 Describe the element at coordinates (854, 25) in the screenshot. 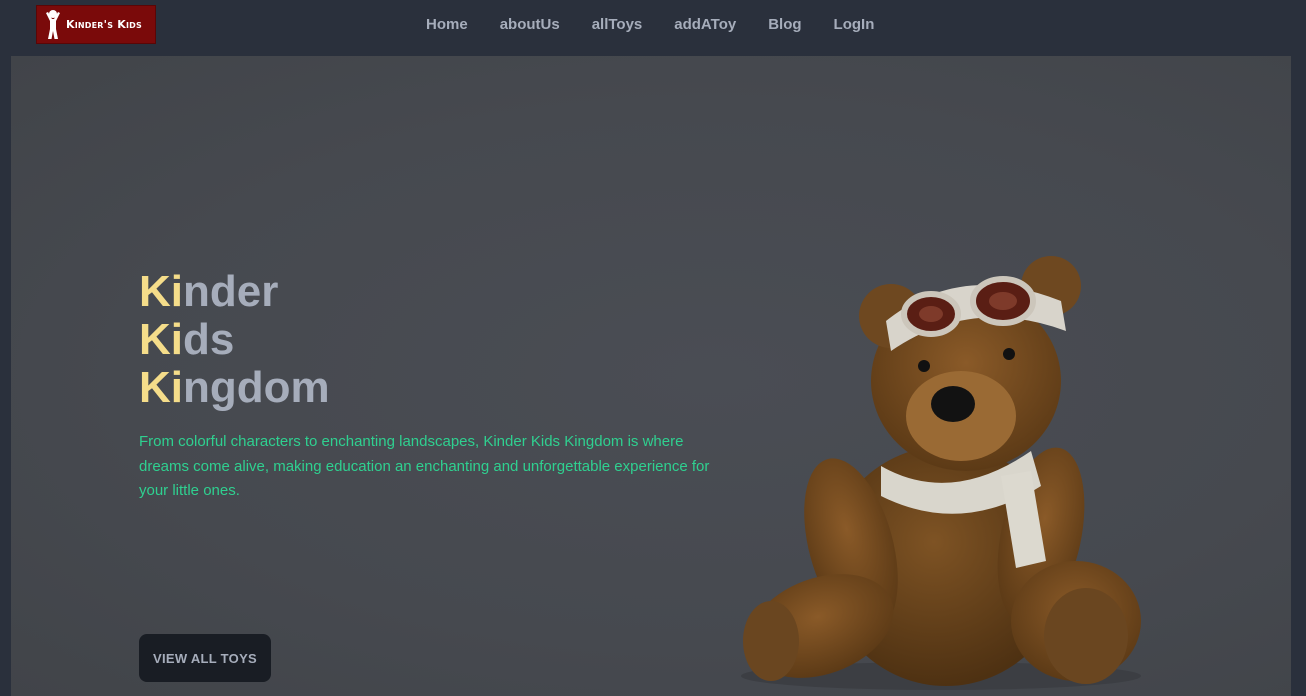

I see `nav-link-login: LogIn` at that location.